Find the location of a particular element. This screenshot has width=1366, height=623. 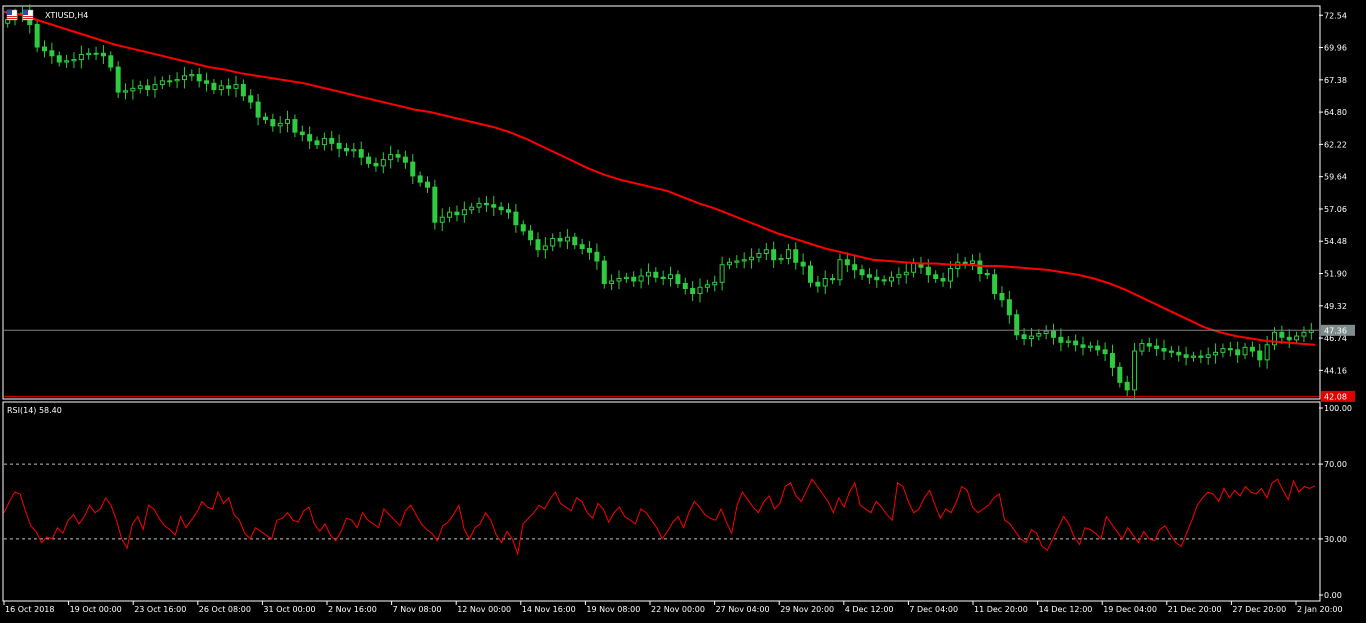

rsi-tick-label: 100.00 is located at coordinates (1338, 408).